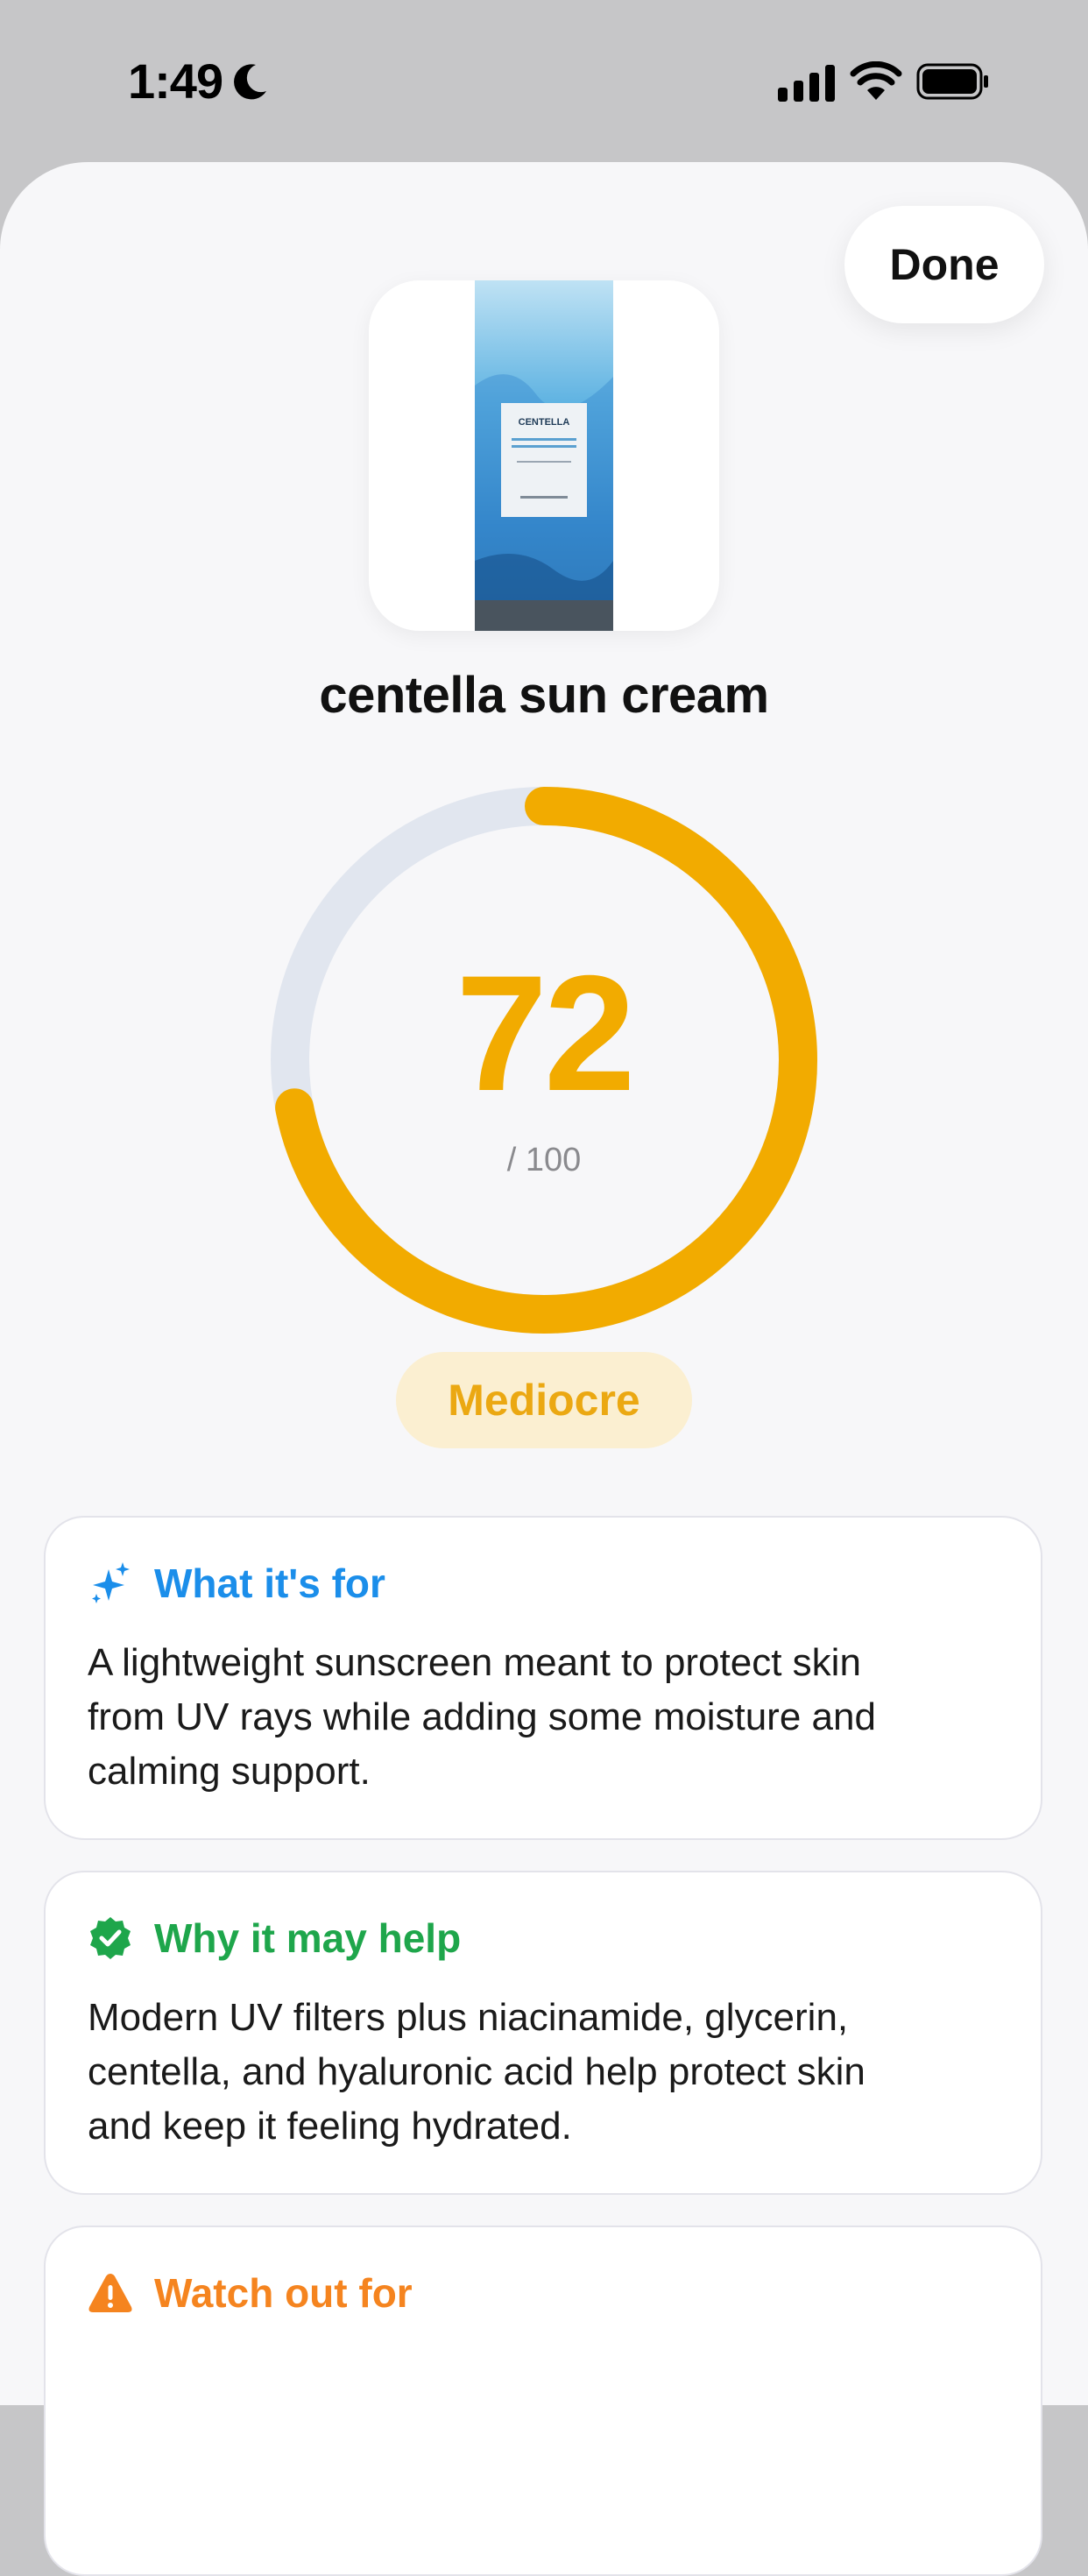 This screenshot has width=1088, height=2576. Describe the element at coordinates (250, 82) in the screenshot. I see `moon-icon` at that location.